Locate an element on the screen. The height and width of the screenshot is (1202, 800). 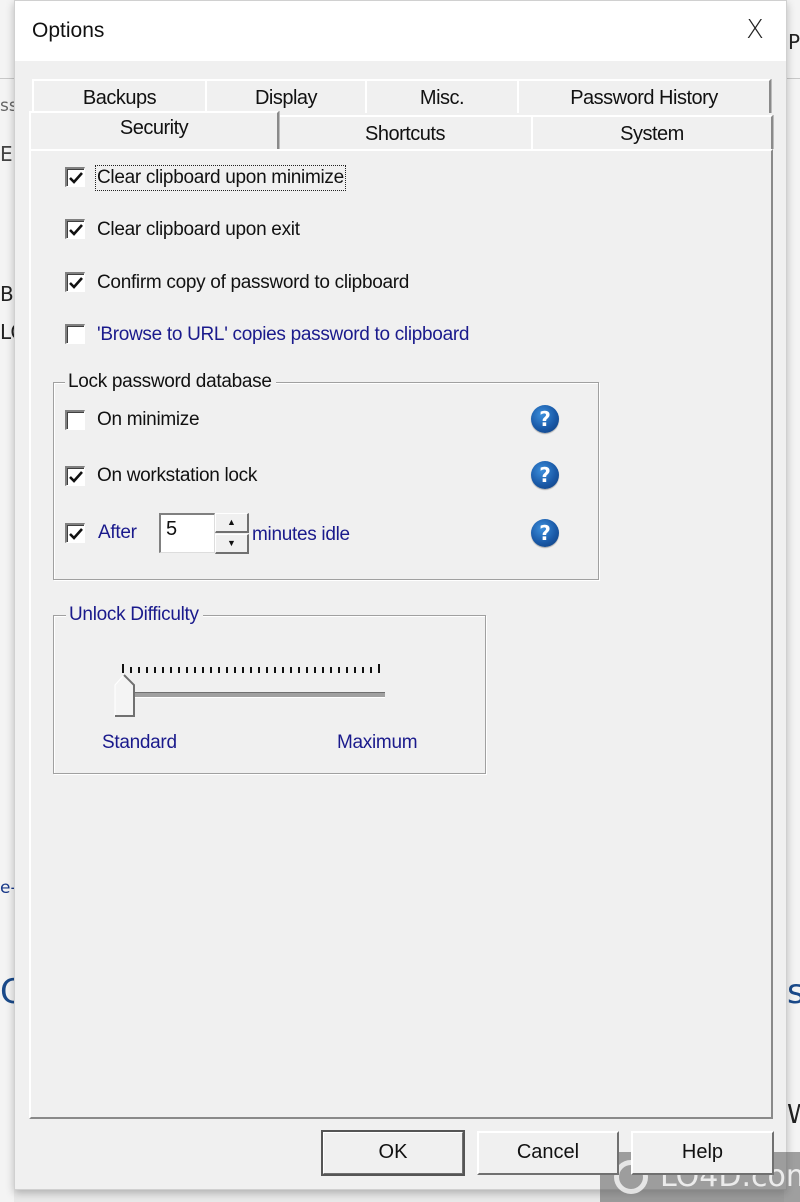
help-button: Help is located at coordinates (702, 1153).